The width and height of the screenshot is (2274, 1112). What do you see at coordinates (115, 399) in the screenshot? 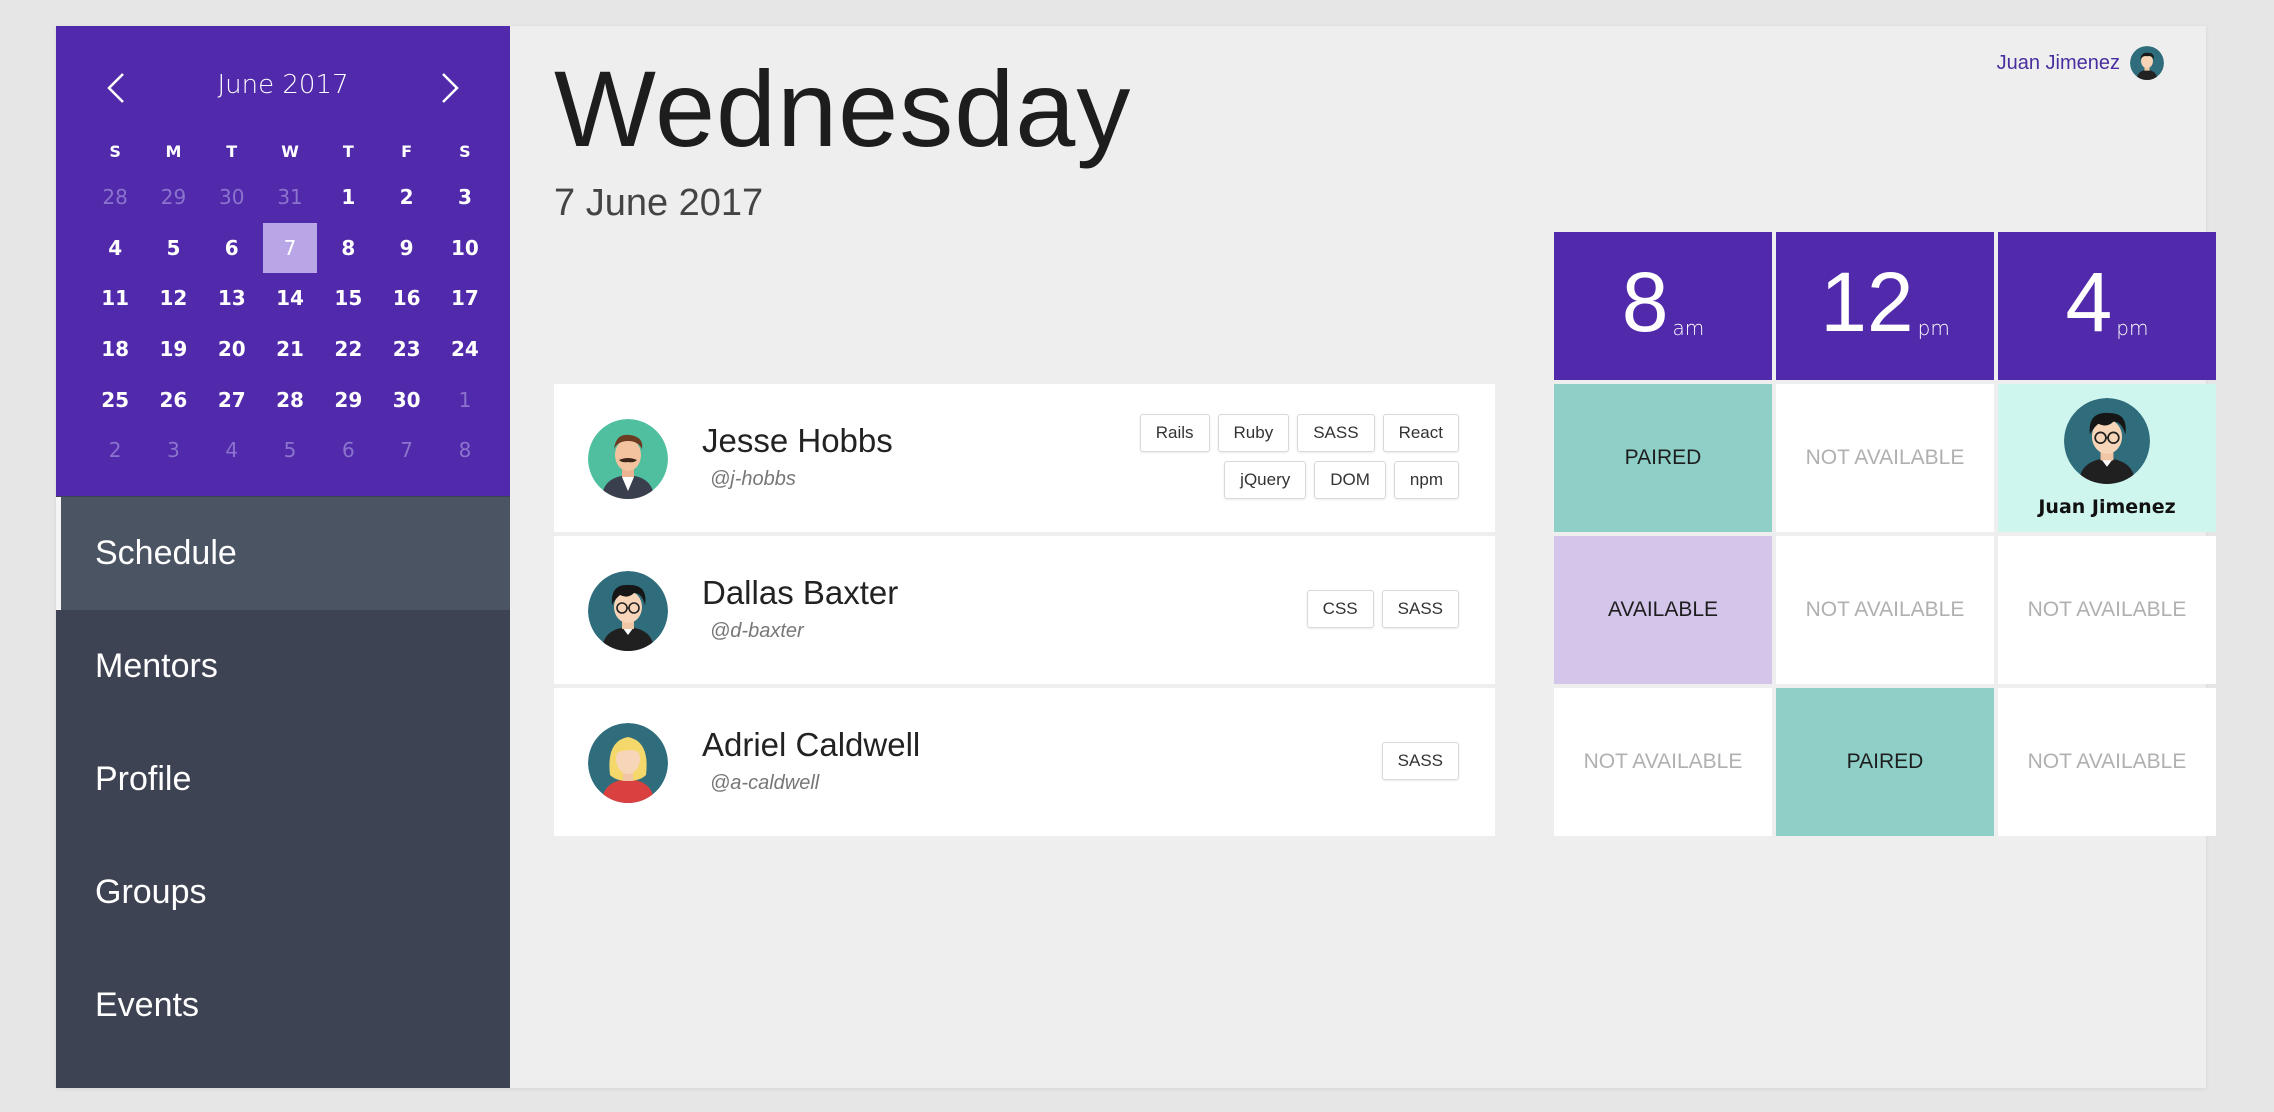
I see `calendar-day: 25` at bounding box center [115, 399].